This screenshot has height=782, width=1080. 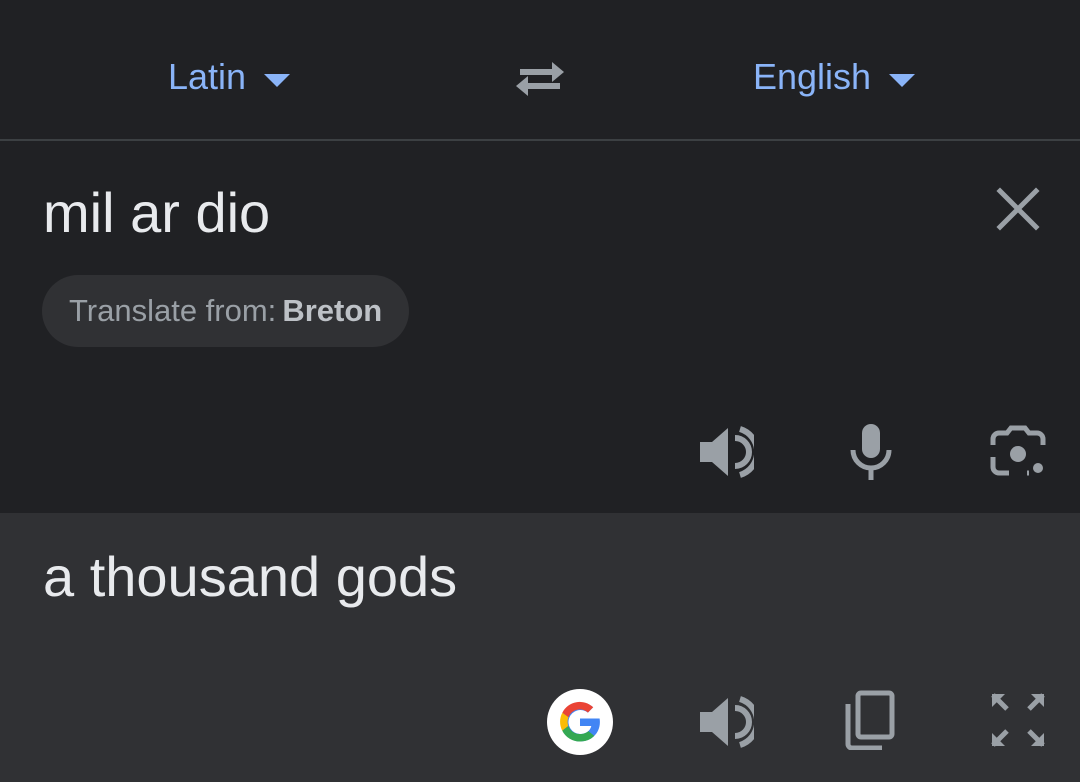 I want to click on fullscreen-icon, so click(x=1018, y=720).